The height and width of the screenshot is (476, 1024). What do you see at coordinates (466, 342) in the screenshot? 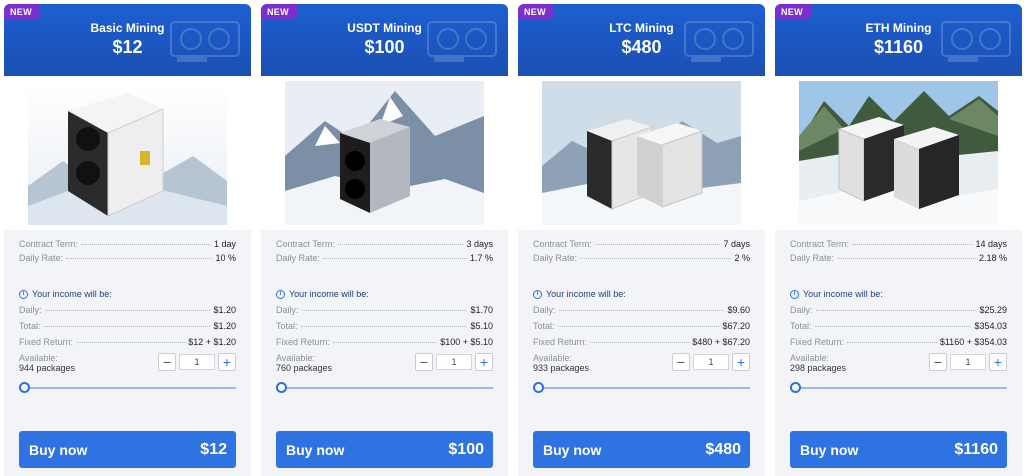
I see `fixed-return-value: $100 + $5.10` at bounding box center [466, 342].